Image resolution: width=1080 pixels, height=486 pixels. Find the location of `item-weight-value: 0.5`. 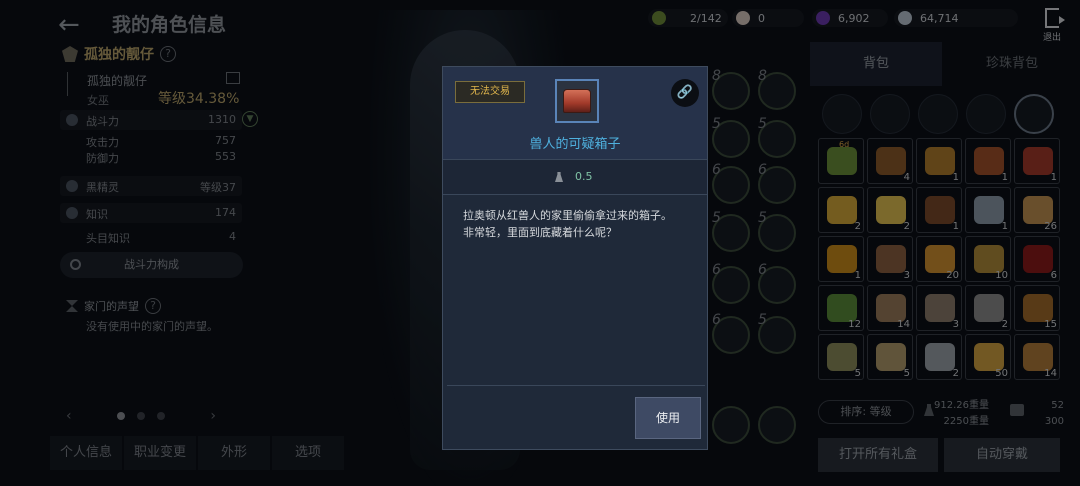

item-weight-value: 0.5 is located at coordinates (584, 176).